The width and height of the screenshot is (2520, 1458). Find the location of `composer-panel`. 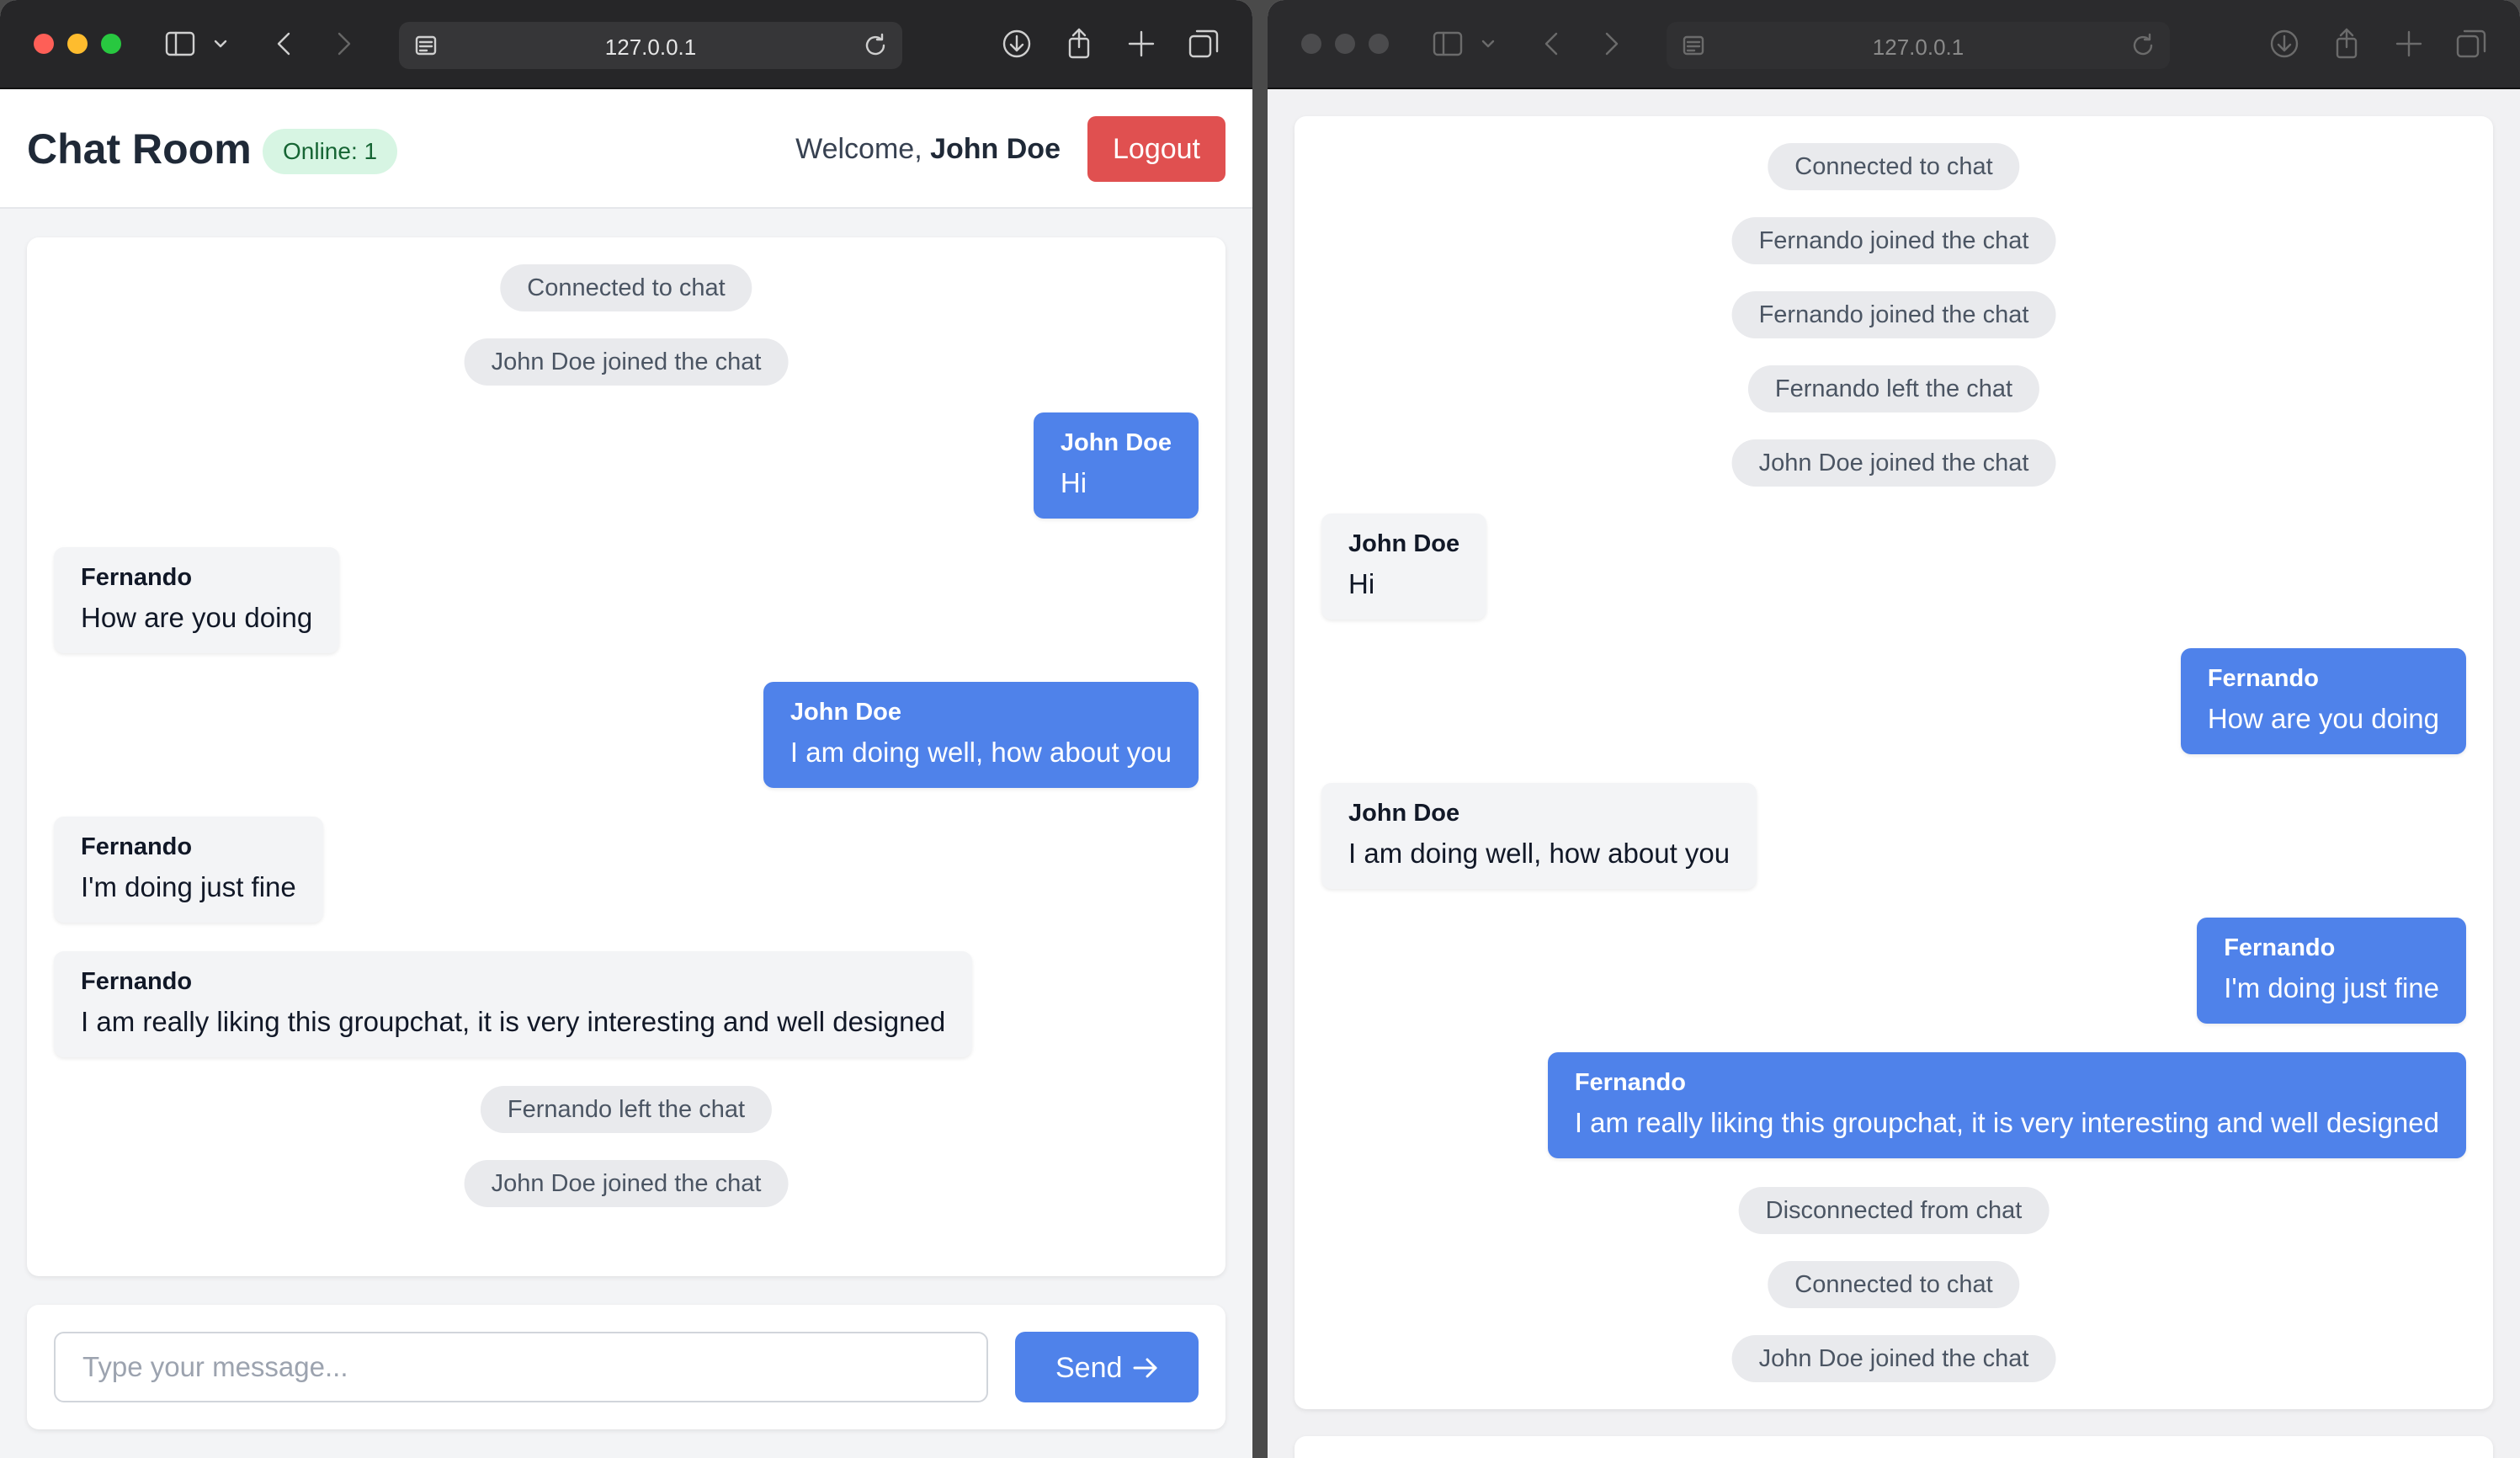

composer-panel is located at coordinates (1894, 1447).